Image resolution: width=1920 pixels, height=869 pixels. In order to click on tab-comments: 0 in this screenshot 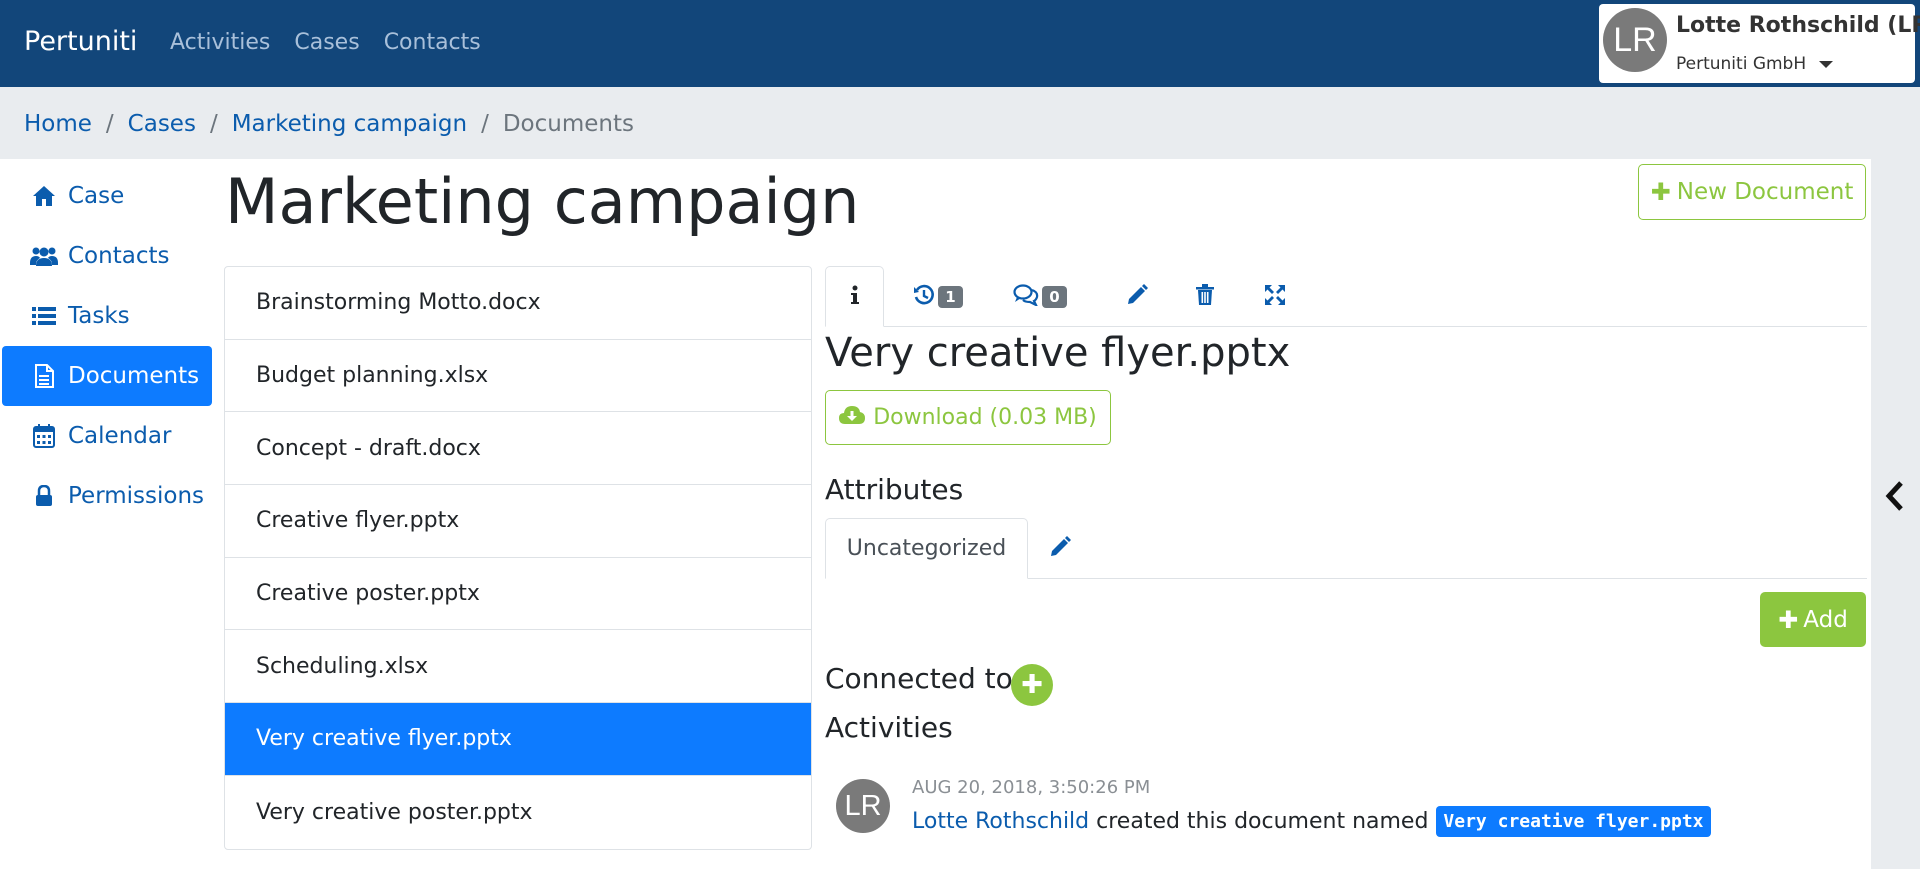, I will do `click(1040, 296)`.